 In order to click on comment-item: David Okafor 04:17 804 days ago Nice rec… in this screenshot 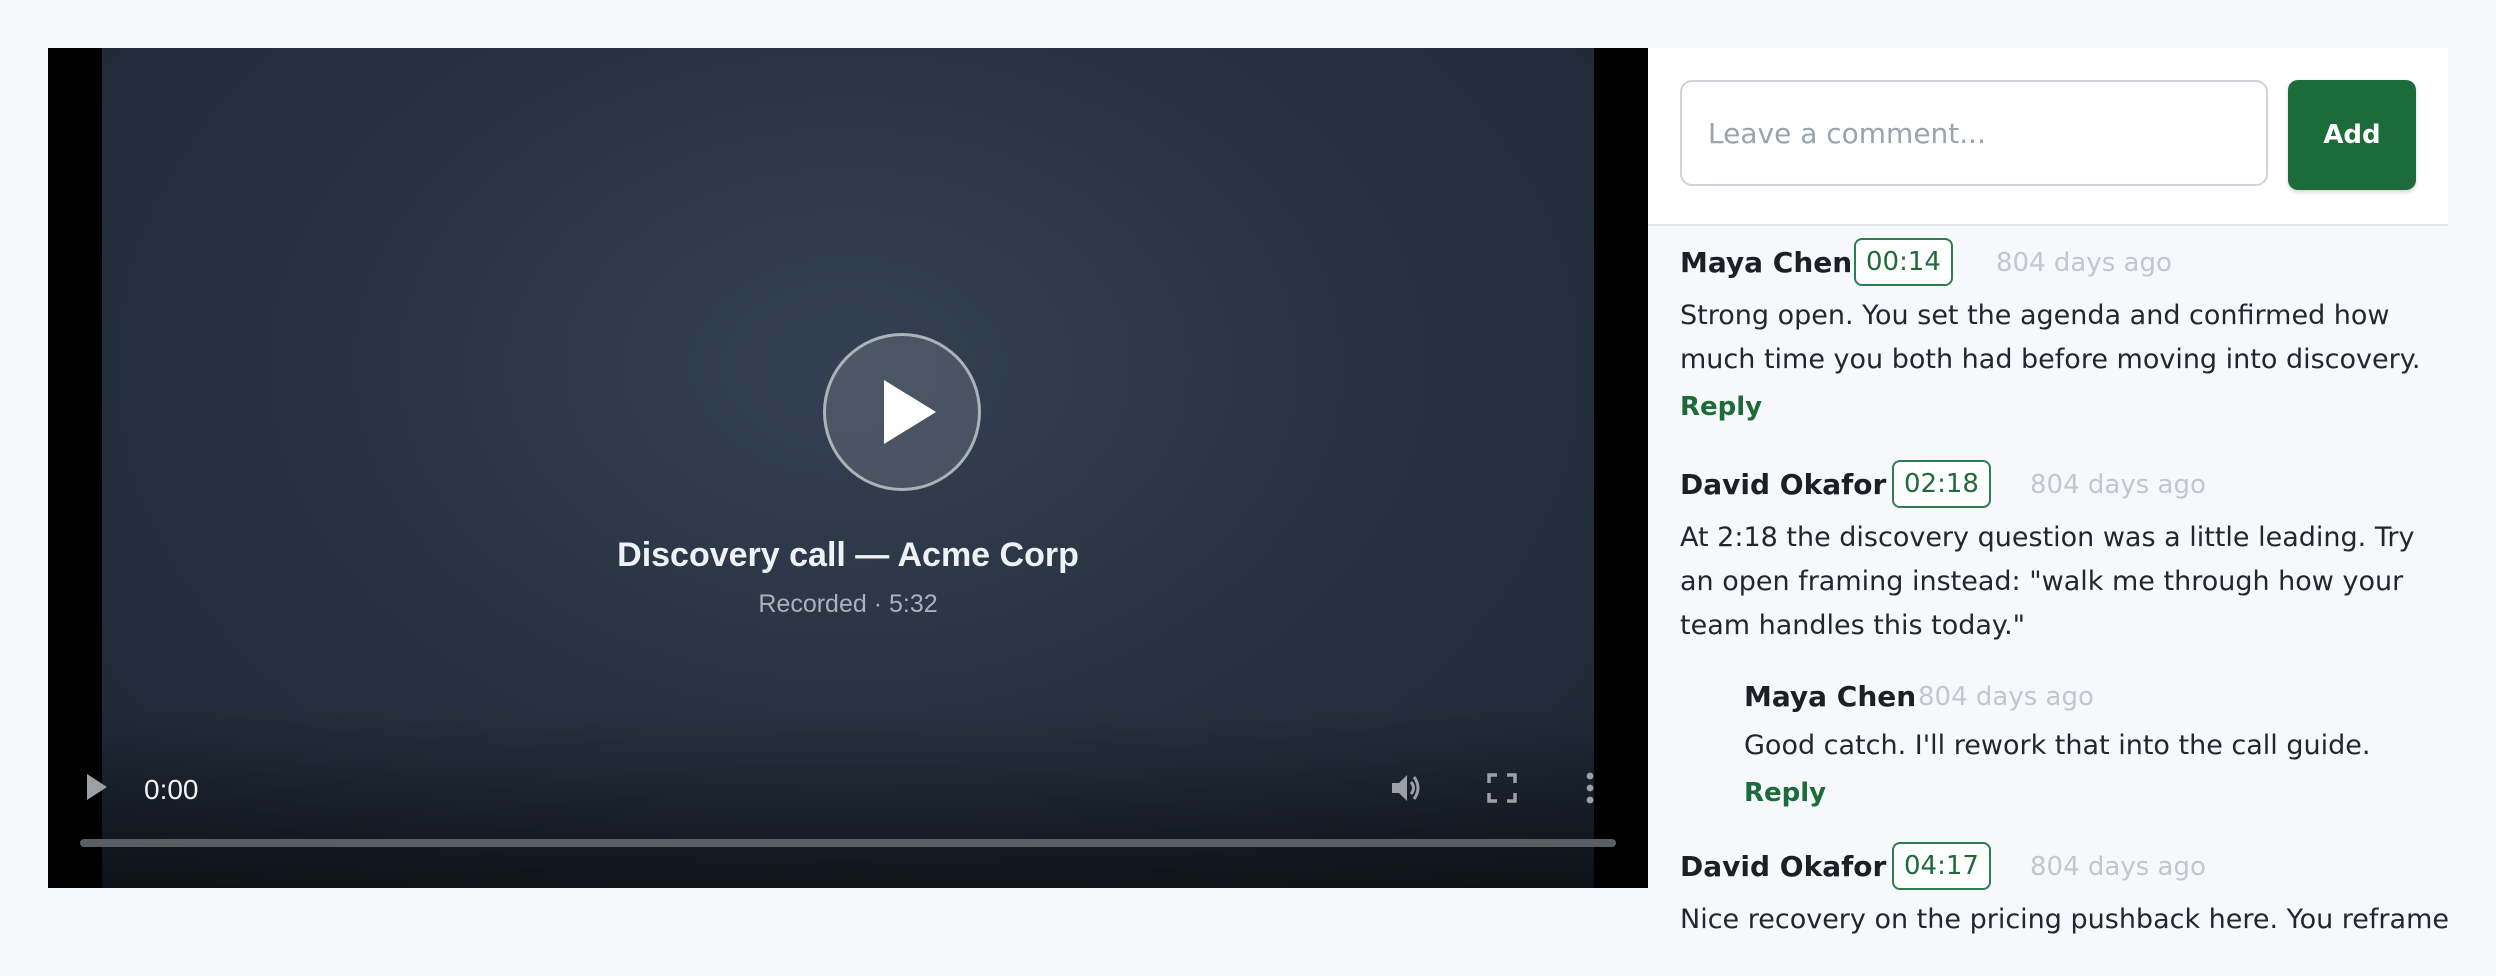, I will do `click(2064, 892)`.